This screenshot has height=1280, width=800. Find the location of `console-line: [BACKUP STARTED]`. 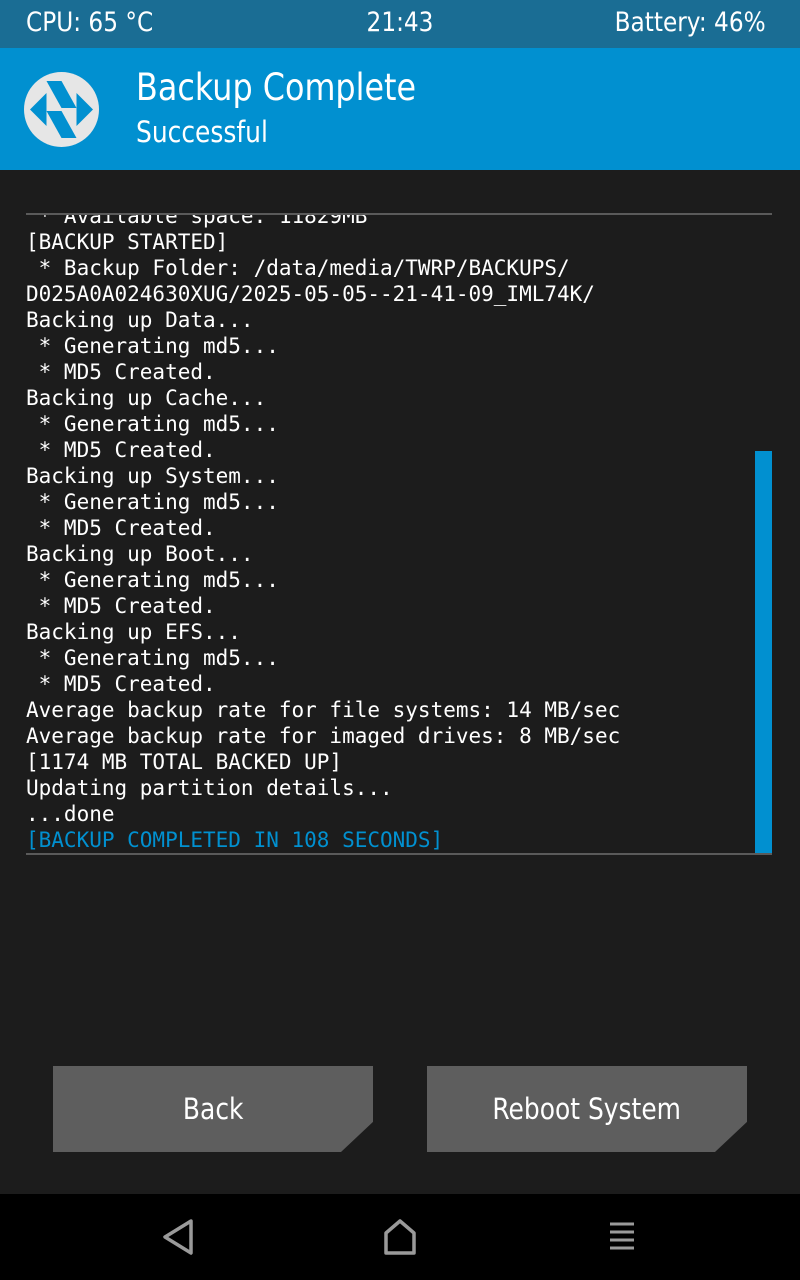

console-line: [BACKUP STARTED] is located at coordinates (127, 242).